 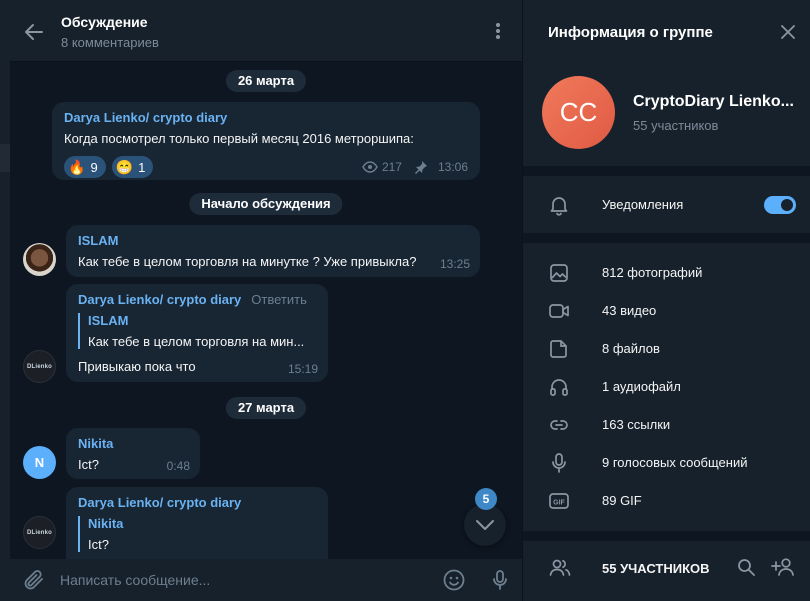 I want to click on message-author: Darya Lienko/ crypto diary Ответить, so click(x=197, y=299).